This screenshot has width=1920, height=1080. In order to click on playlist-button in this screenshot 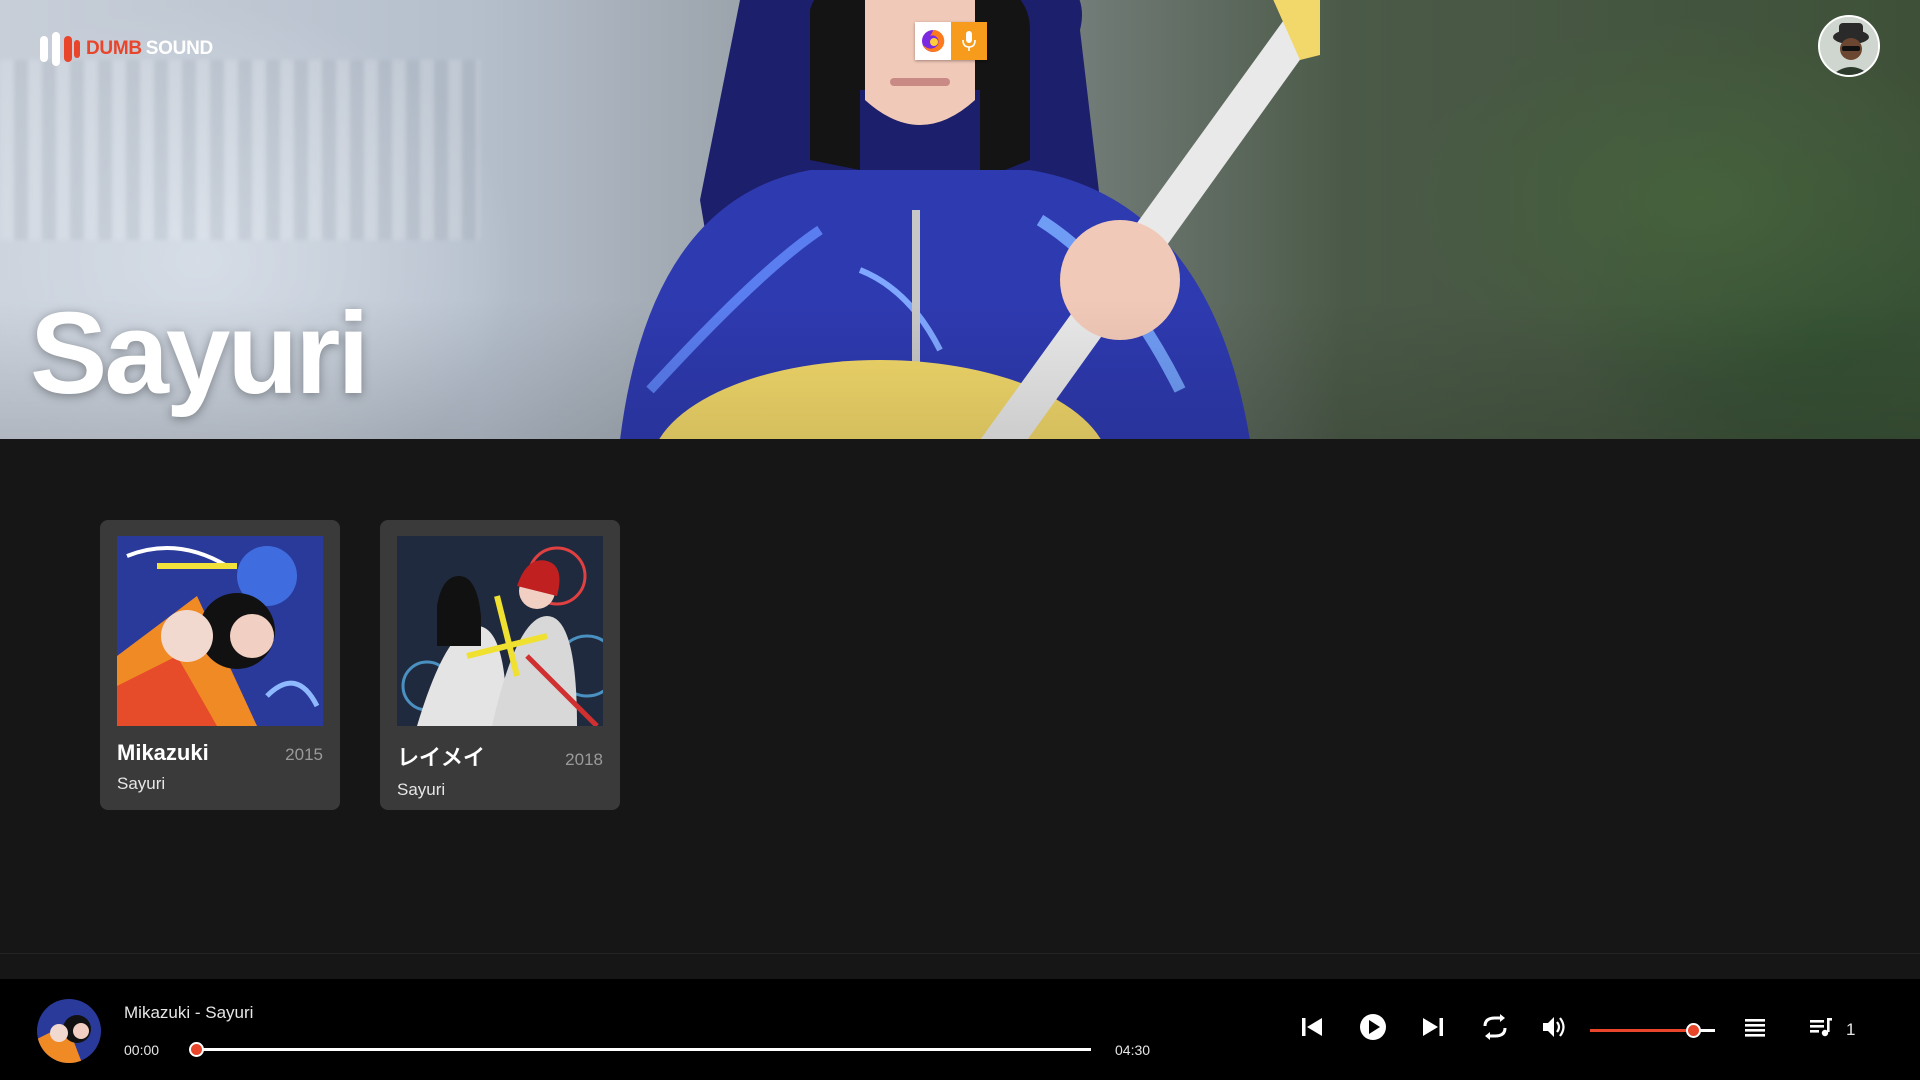, I will do `click(1755, 1027)`.